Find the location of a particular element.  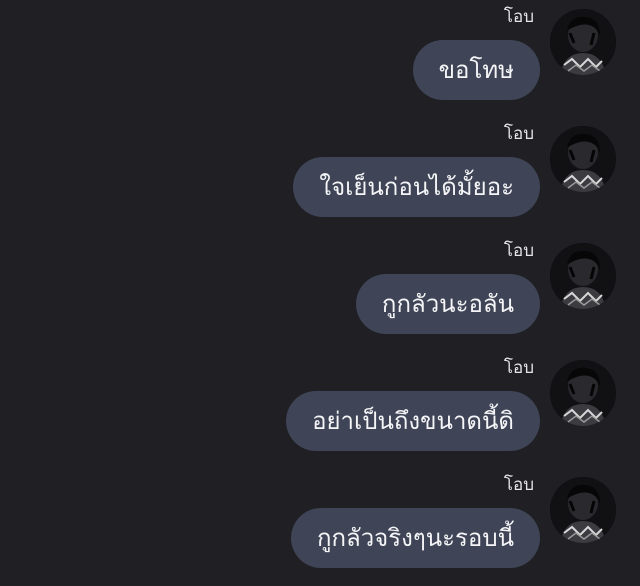

message-bubble: ใจเย็นก่อนได้มั้ยอะ is located at coordinates (416, 187).